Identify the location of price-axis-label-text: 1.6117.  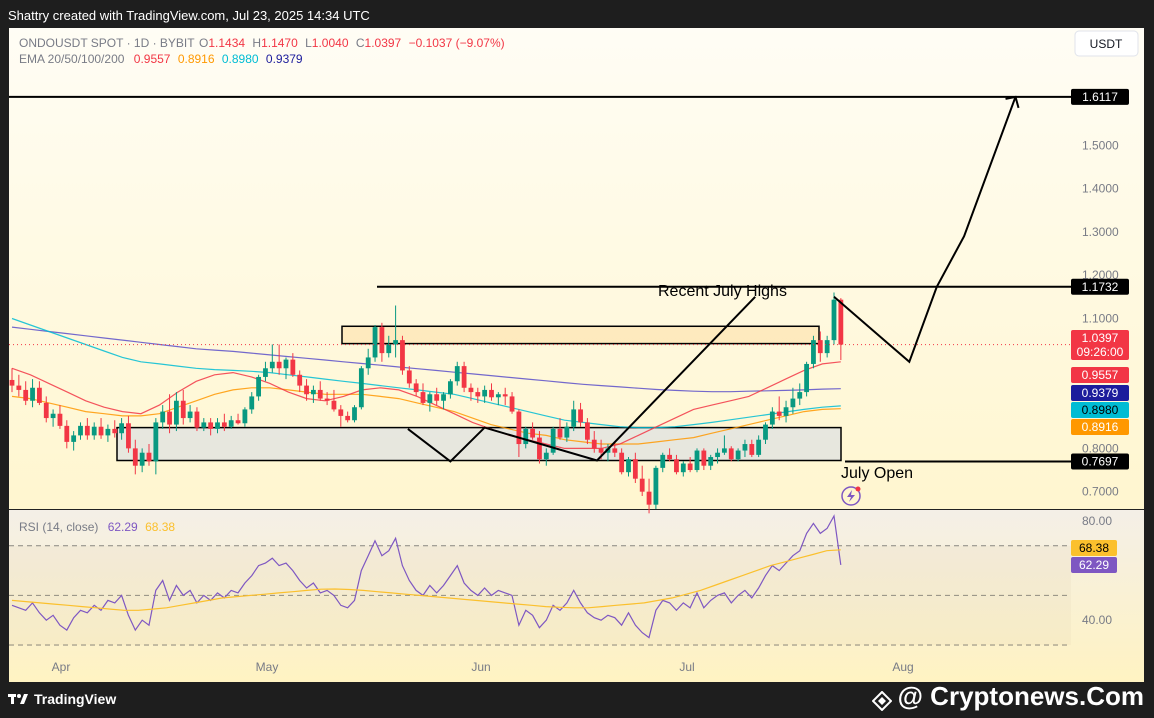
(1100, 97).